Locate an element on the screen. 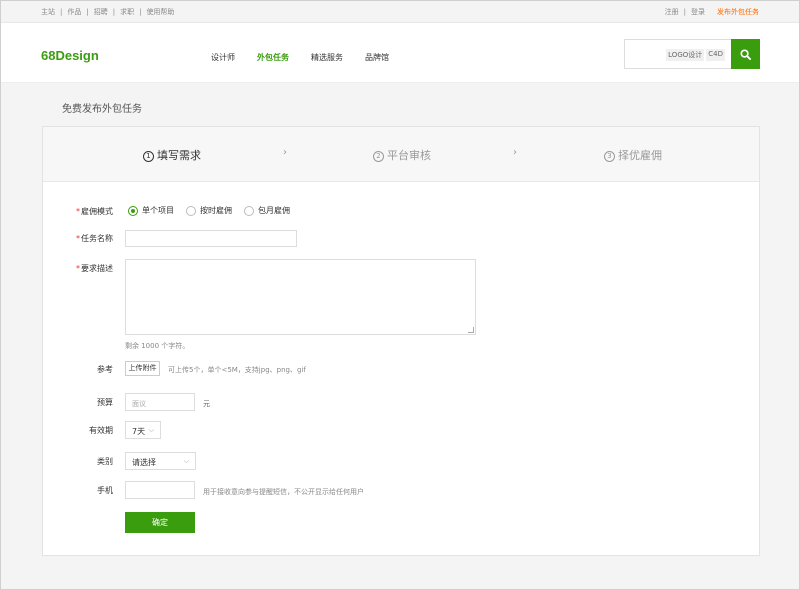 The height and width of the screenshot is (590, 800). category-select: 请选择 ⌵ is located at coordinates (160, 461).